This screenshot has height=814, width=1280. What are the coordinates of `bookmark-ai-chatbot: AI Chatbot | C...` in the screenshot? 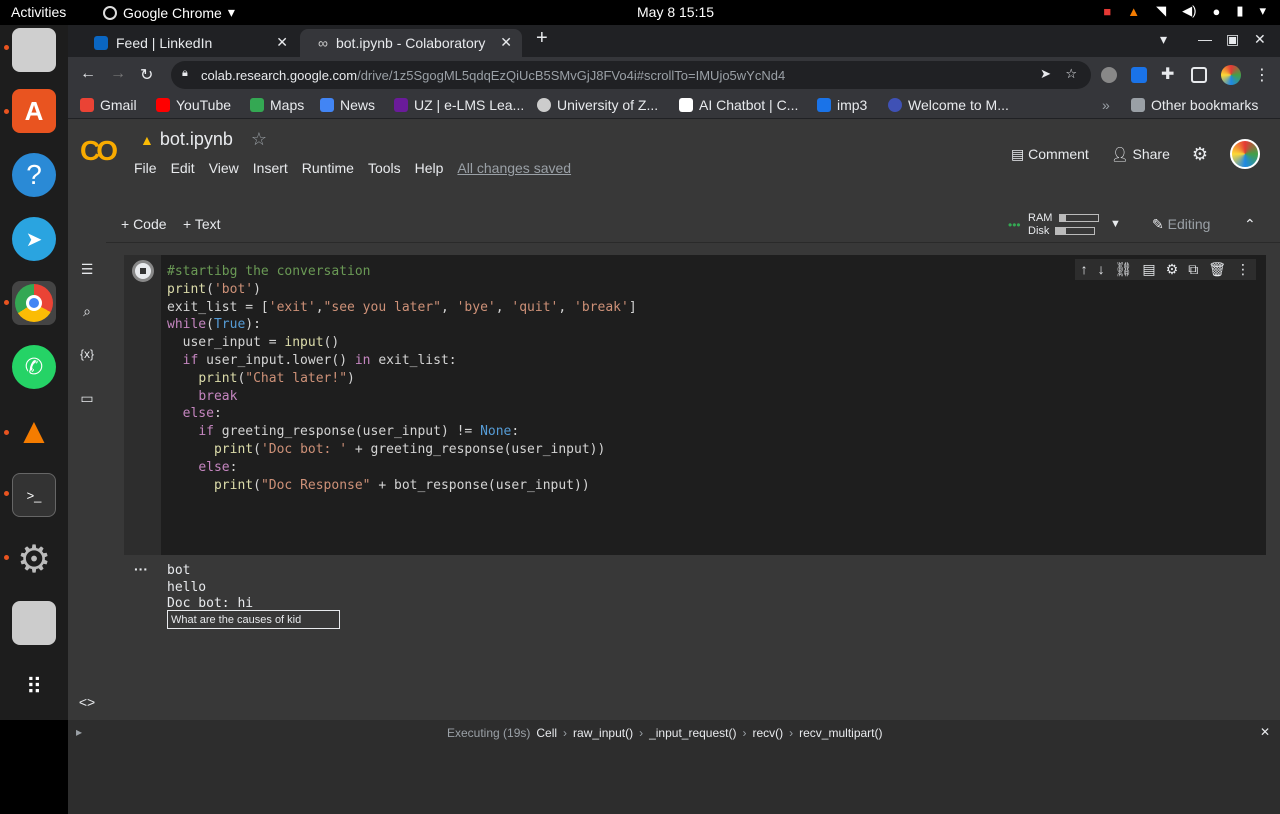 It's located at (738, 105).